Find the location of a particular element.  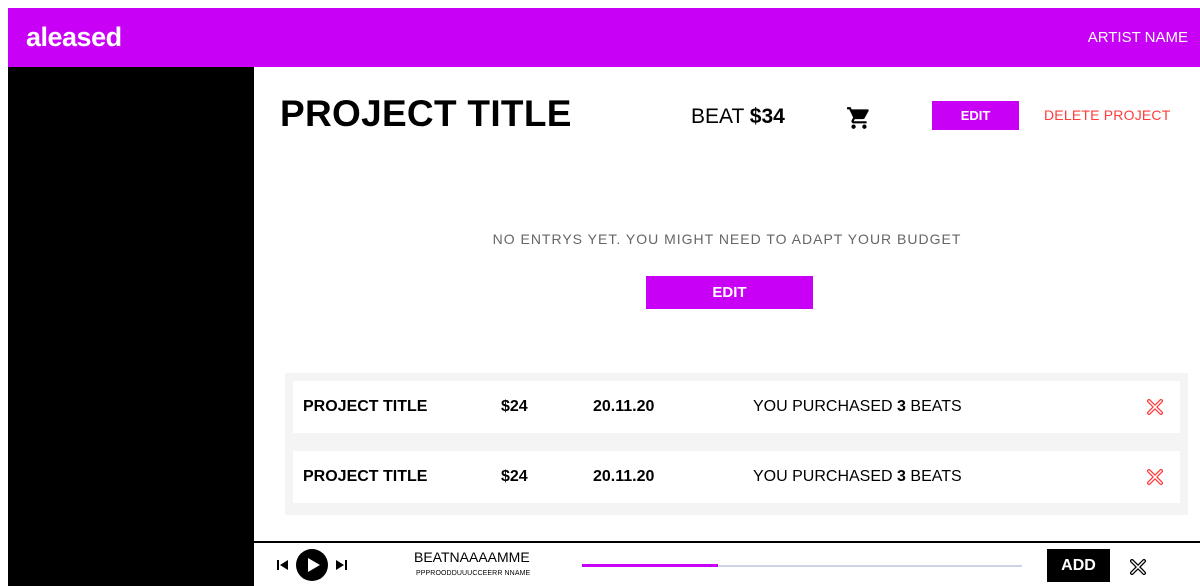

progress-bar is located at coordinates (802, 565).